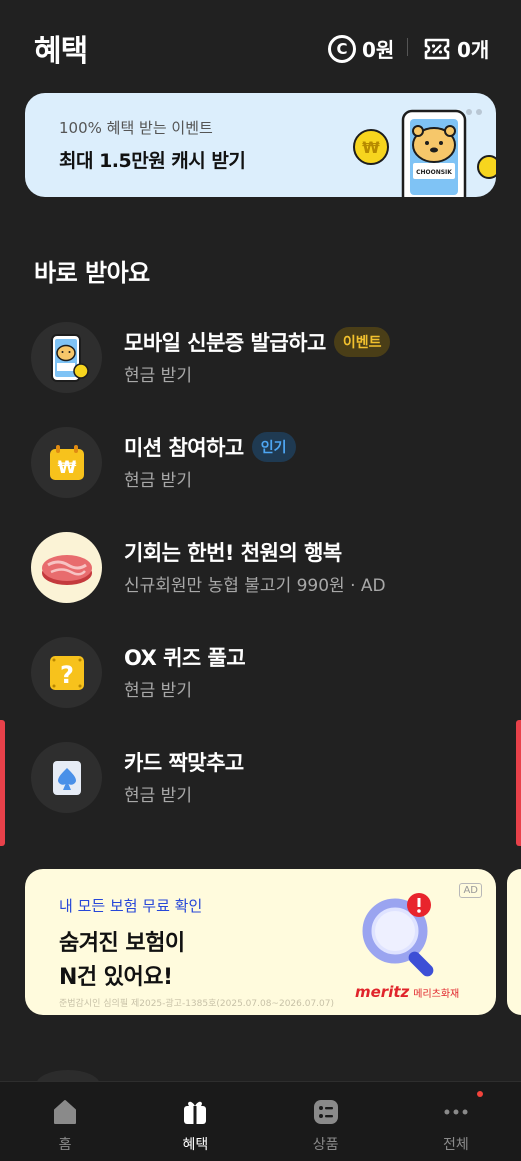  What do you see at coordinates (66, 567) in the screenshot?
I see `meat-icon` at bounding box center [66, 567].